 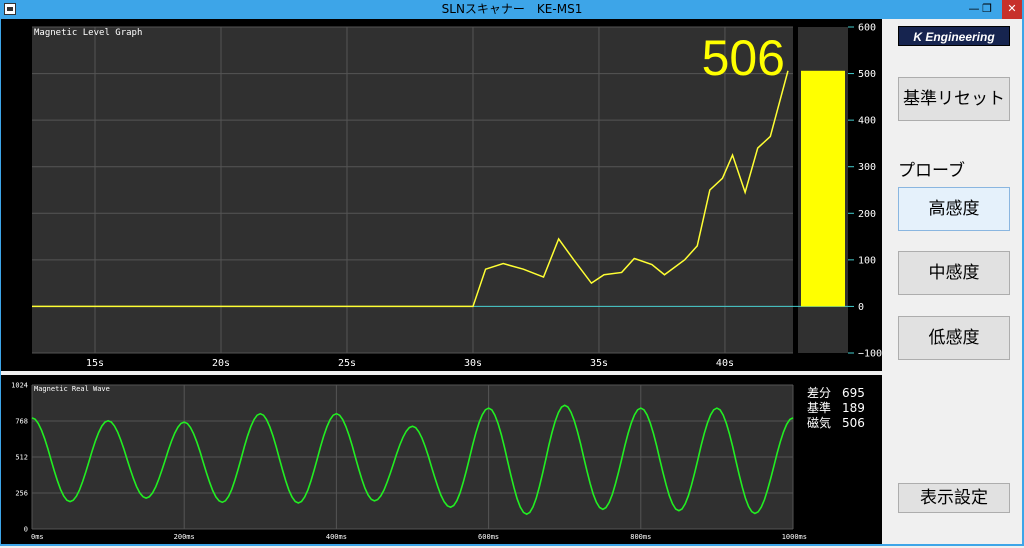 I want to click on level-x-tick: 35s, so click(x=599, y=363).